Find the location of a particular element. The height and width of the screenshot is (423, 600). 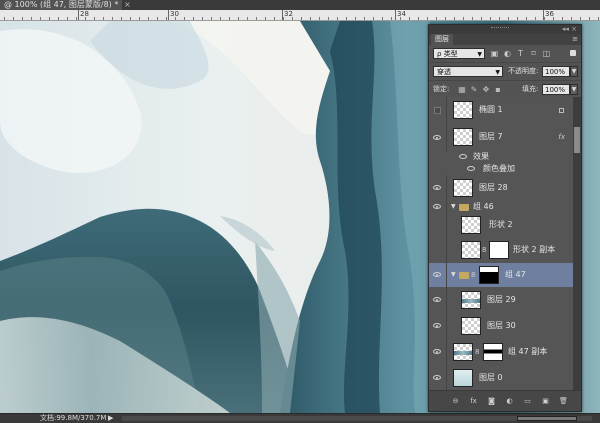

opacity-input: 100% is located at coordinates (556, 71).